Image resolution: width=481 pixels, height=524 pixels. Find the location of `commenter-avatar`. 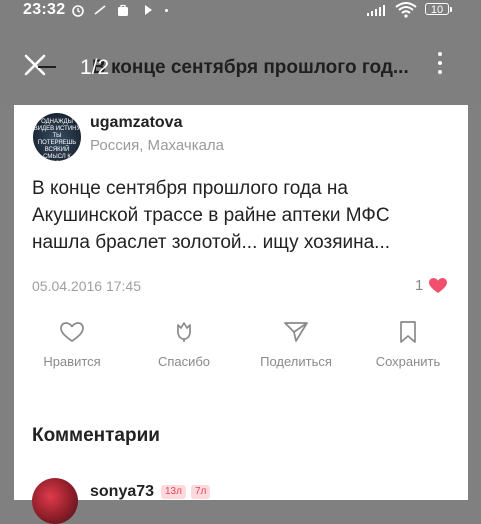

commenter-avatar is located at coordinates (55, 501).